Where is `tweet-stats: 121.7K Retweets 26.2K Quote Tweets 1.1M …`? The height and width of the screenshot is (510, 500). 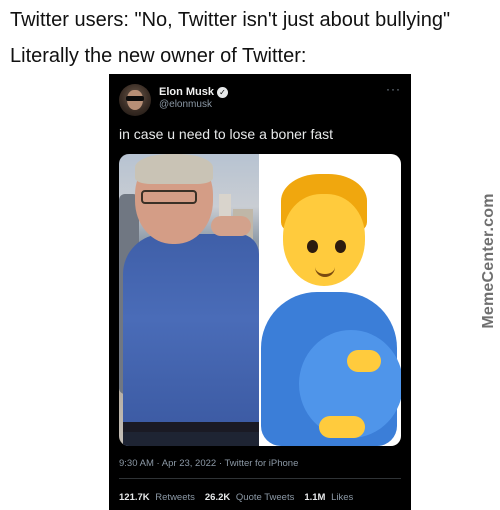
tweet-stats: 121.7K Retweets 26.2K Quote Tweets 1.1M … is located at coordinates (236, 497).